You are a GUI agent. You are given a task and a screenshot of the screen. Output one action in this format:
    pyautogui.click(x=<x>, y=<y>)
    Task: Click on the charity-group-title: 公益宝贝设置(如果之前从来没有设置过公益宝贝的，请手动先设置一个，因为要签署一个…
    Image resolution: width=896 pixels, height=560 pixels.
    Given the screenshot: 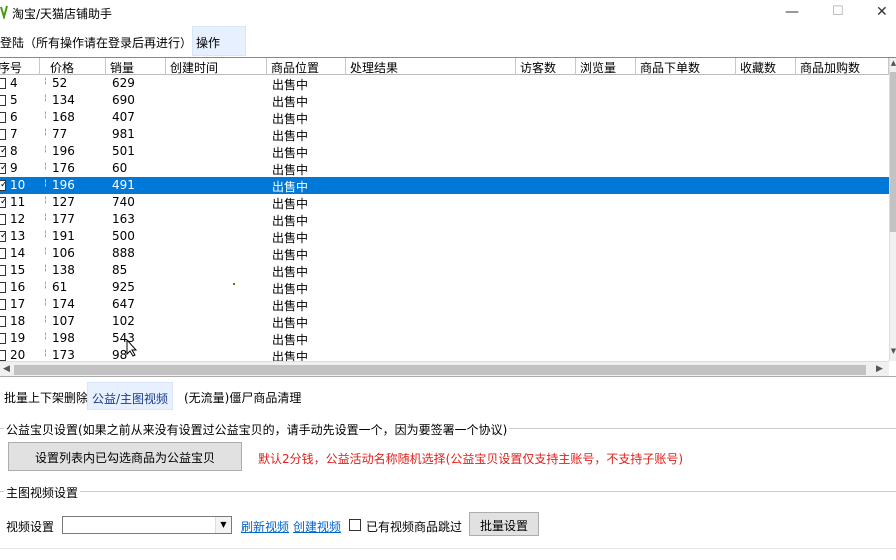 What is the action you would take?
    pyautogui.click(x=257, y=429)
    